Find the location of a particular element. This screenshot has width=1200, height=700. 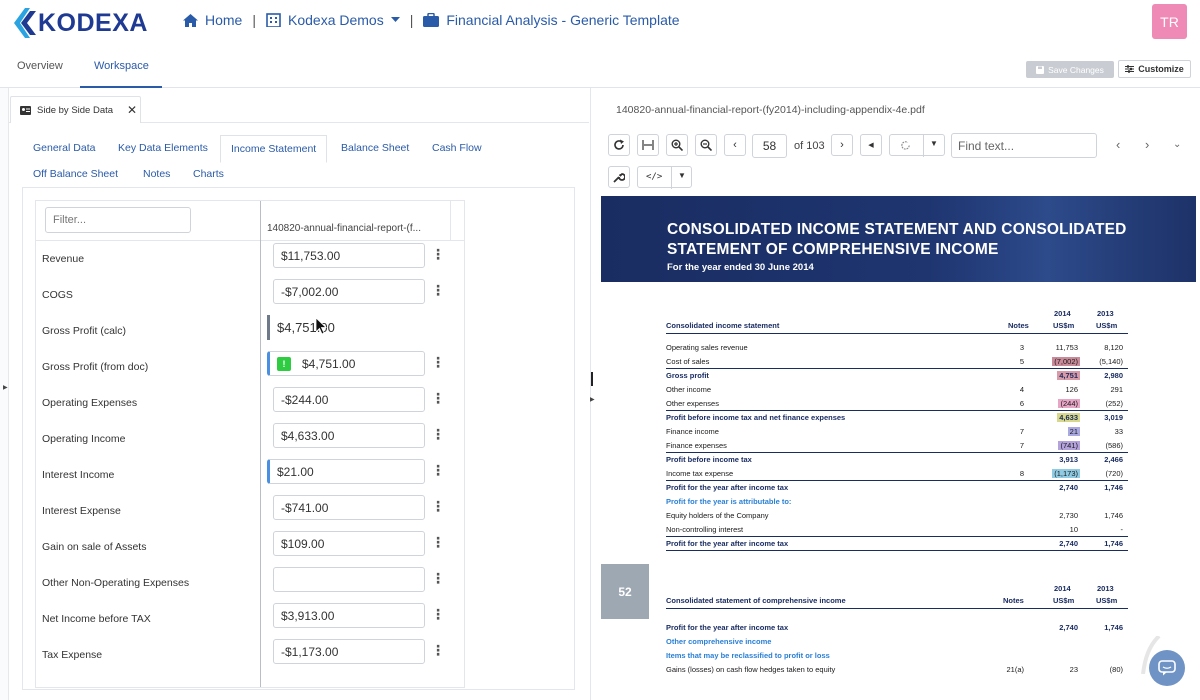

building-icon is located at coordinates (273, 20).